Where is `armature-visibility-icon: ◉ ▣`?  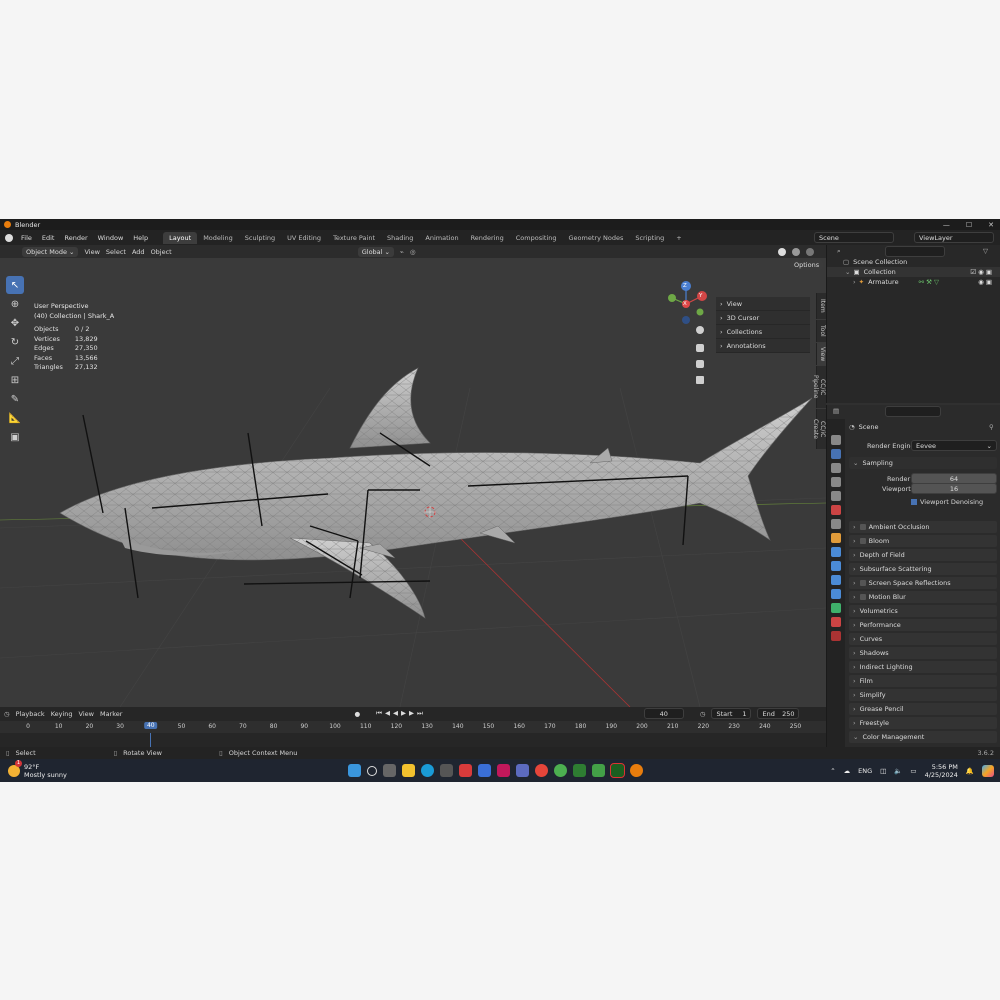 armature-visibility-icon: ◉ ▣ is located at coordinates (985, 282).